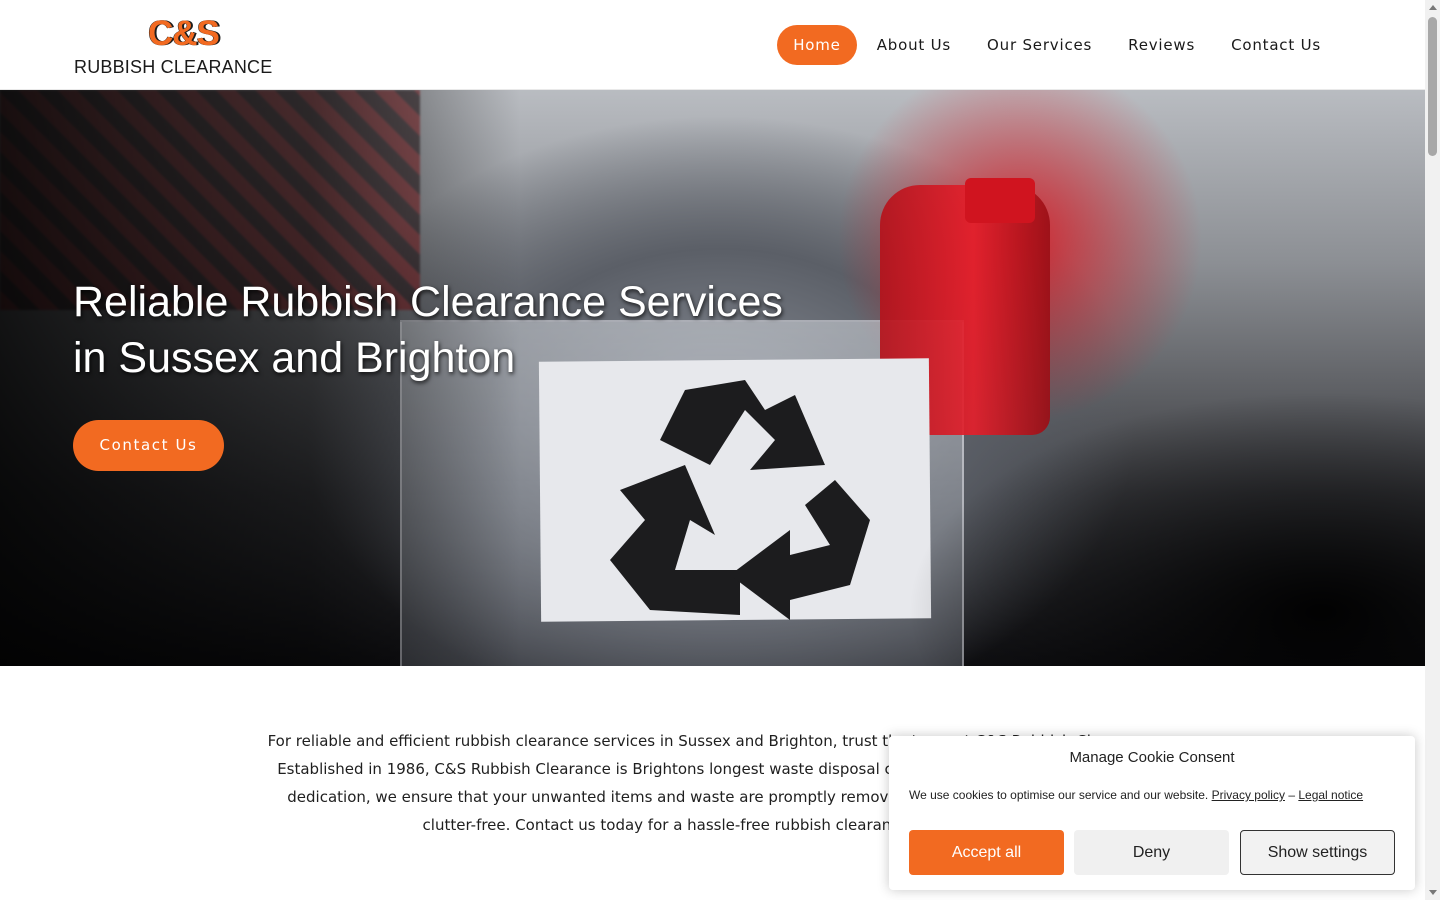  Describe the element at coordinates (1152, 757) in the screenshot. I see `cookie-title: Manage Cookie Consent` at that location.